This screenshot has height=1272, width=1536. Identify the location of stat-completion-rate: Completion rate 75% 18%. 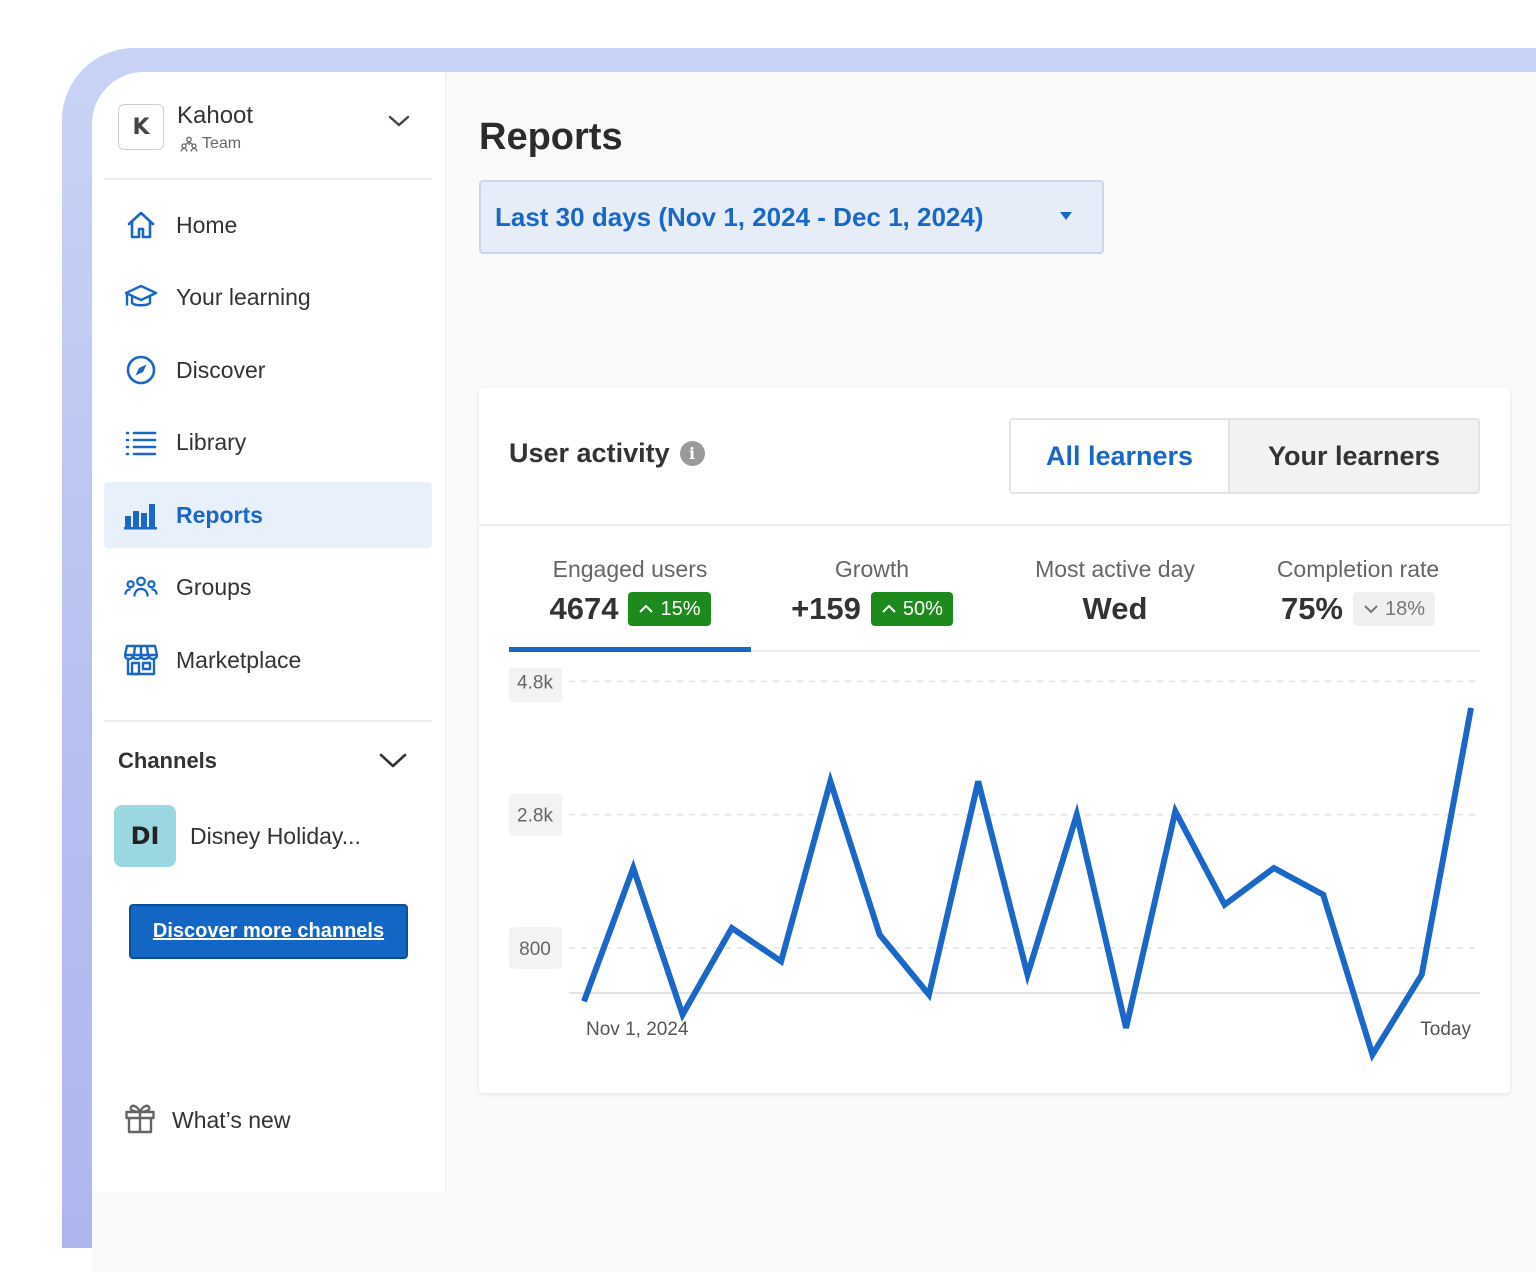
(1358, 591).